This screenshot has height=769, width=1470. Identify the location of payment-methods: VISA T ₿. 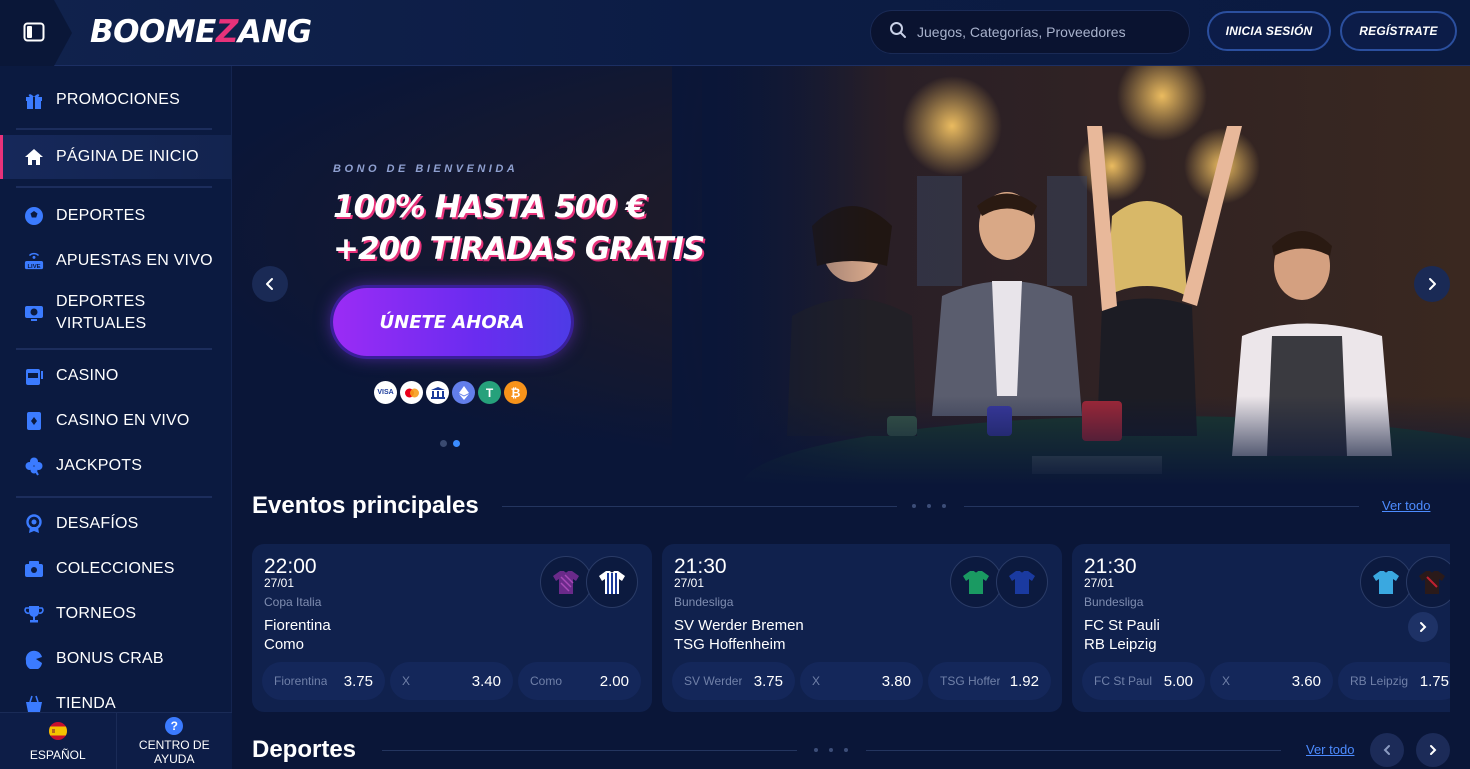
(450, 392).